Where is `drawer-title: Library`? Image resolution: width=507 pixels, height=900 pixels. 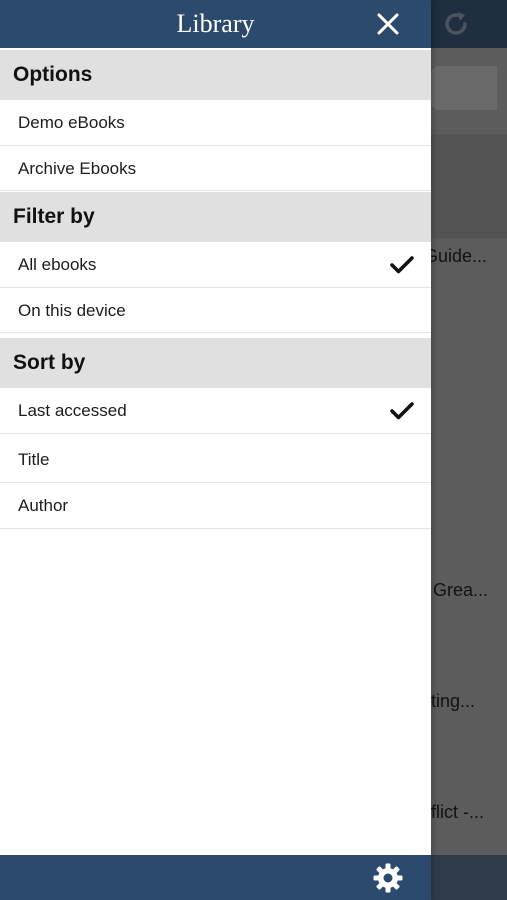 drawer-title: Library is located at coordinates (215, 23).